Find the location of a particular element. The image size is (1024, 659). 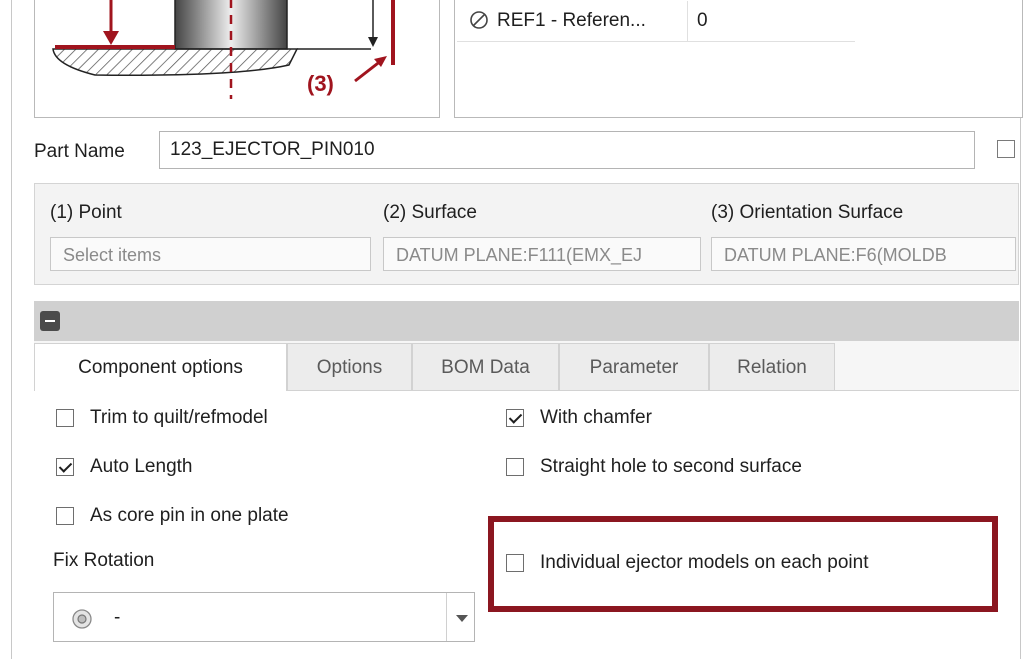

trim-to-quilt-label: Trim to quilt/refmodel is located at coordinates (179, 417).